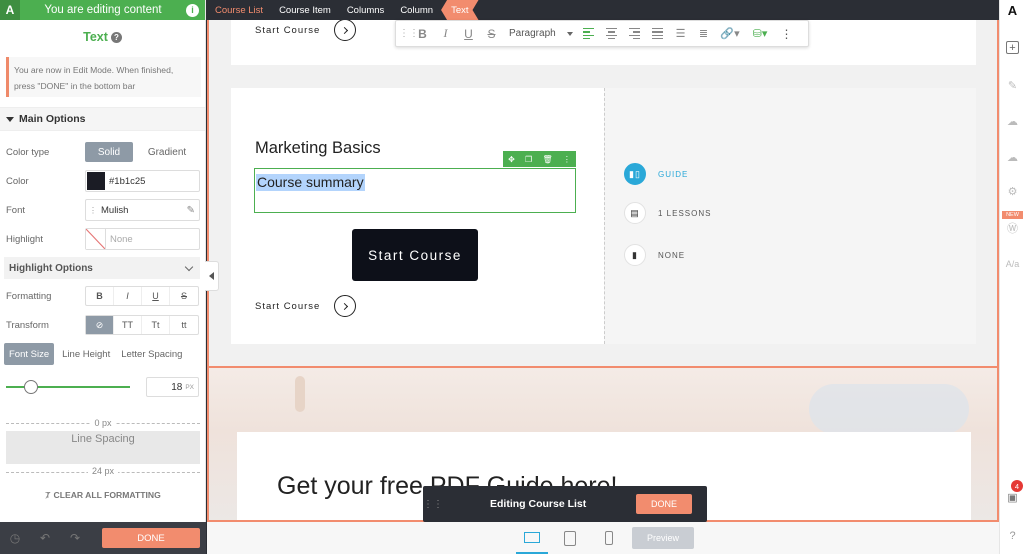 Image resolution: width=1024 pixels, height=554 pixels. Describe the element at coordinates (95, 37) in the screenshot. I see `panel-title-text: Text` at that location.